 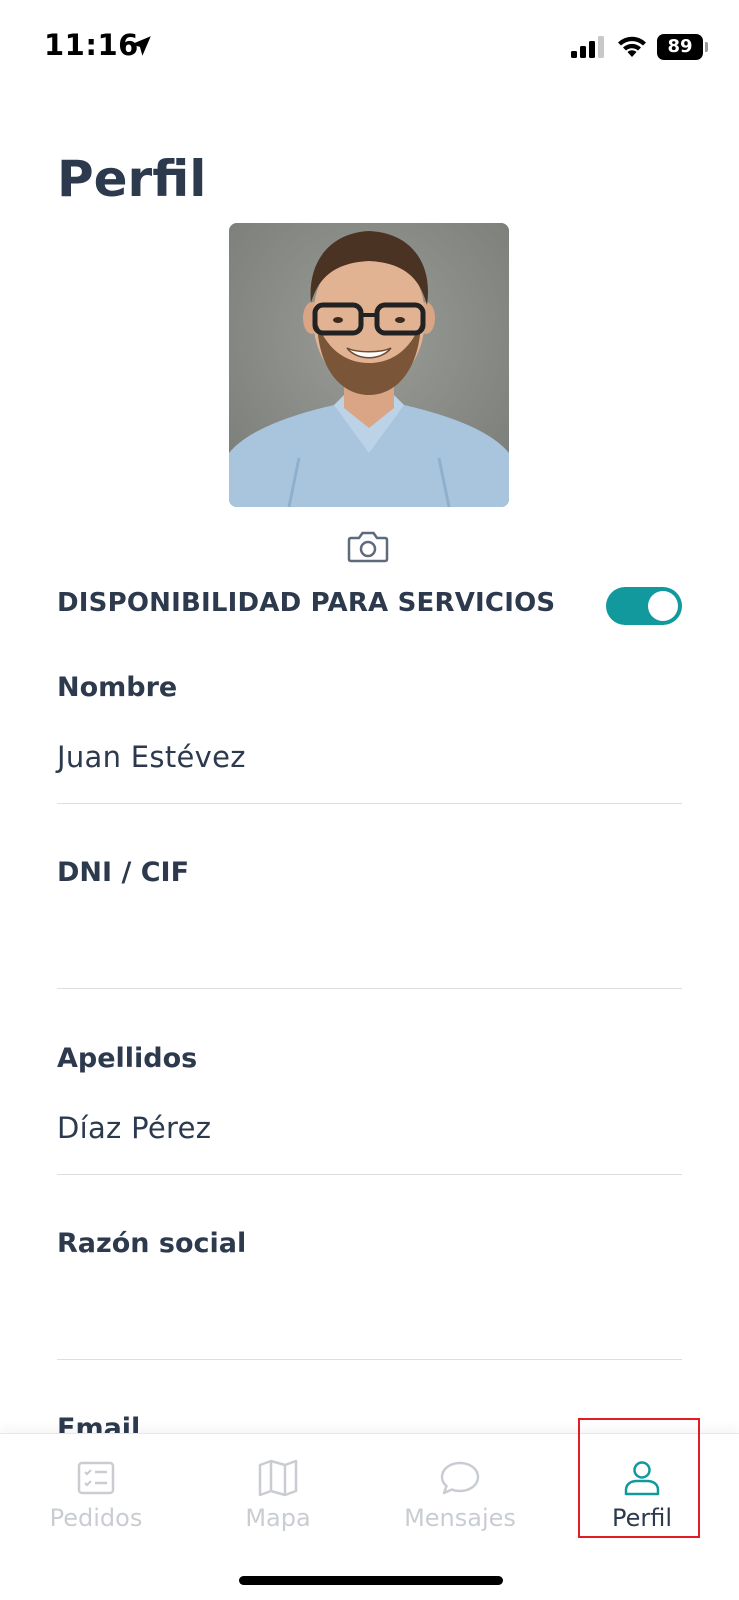 What do you see at coordinates (278, 1518) in the screenshot?
I see `nav-label: Mapa` at bounding box center [278, 1518].